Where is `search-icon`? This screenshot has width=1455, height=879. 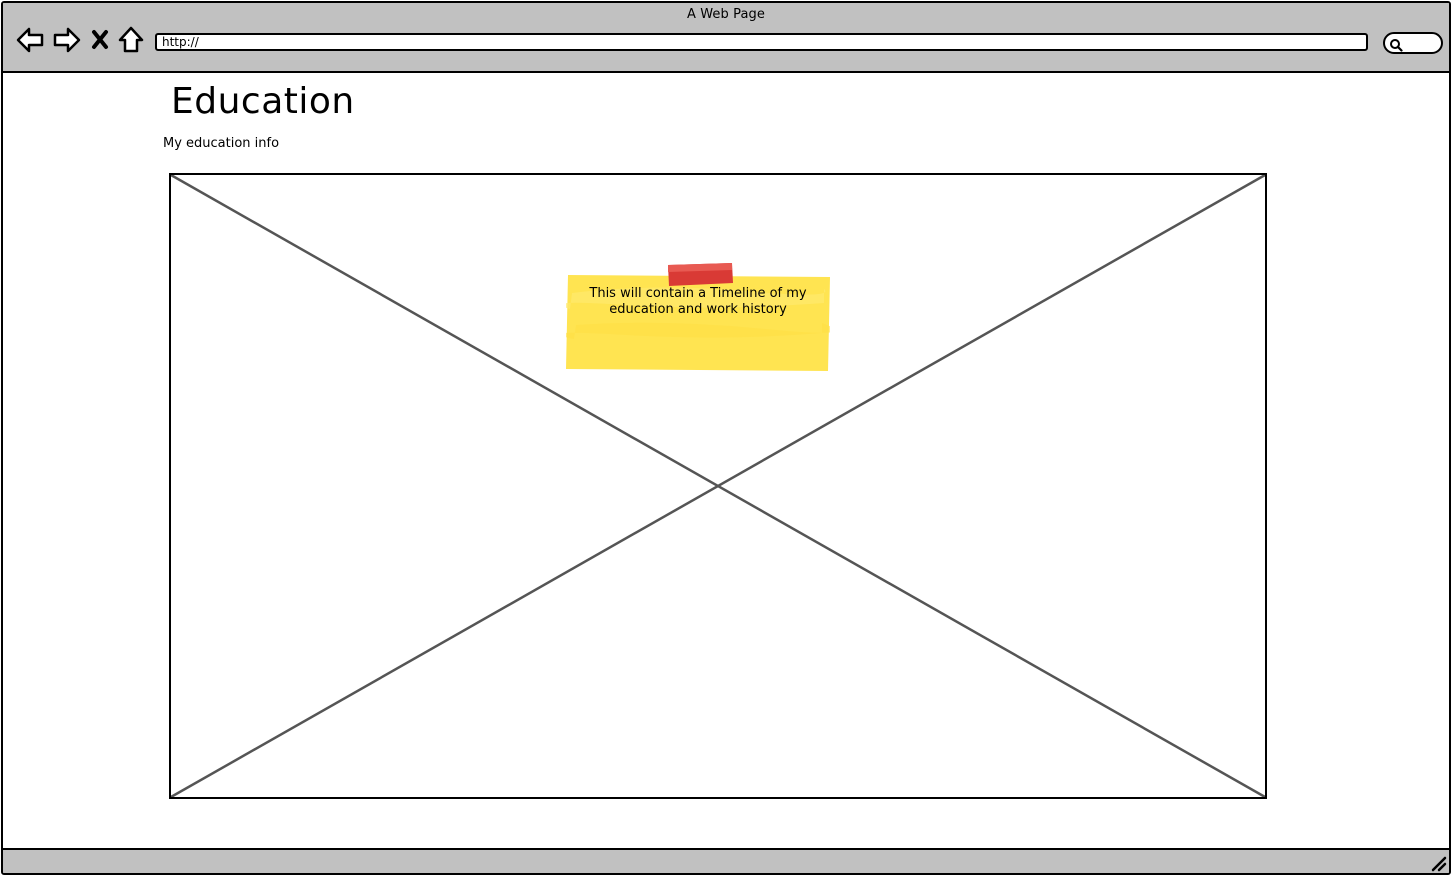 search-icon is located at coordinates (1396, 44).